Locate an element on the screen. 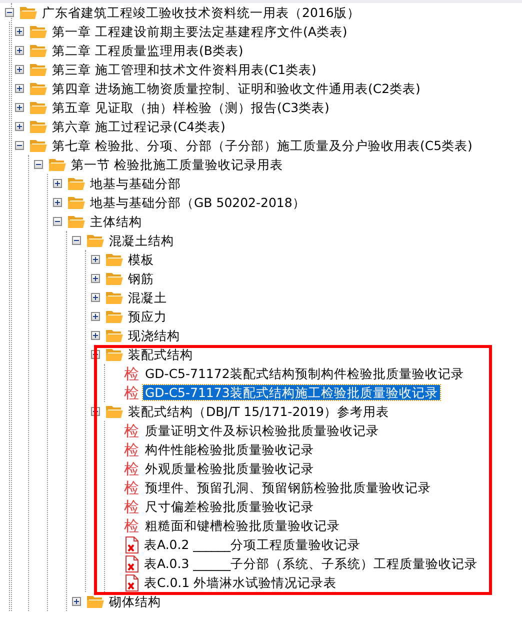 This screenshot has height=635, width=522. tree-item: 装配式结构（DBJ/T 15/171-2019）参考用表 is located at coordinates (259, 411).